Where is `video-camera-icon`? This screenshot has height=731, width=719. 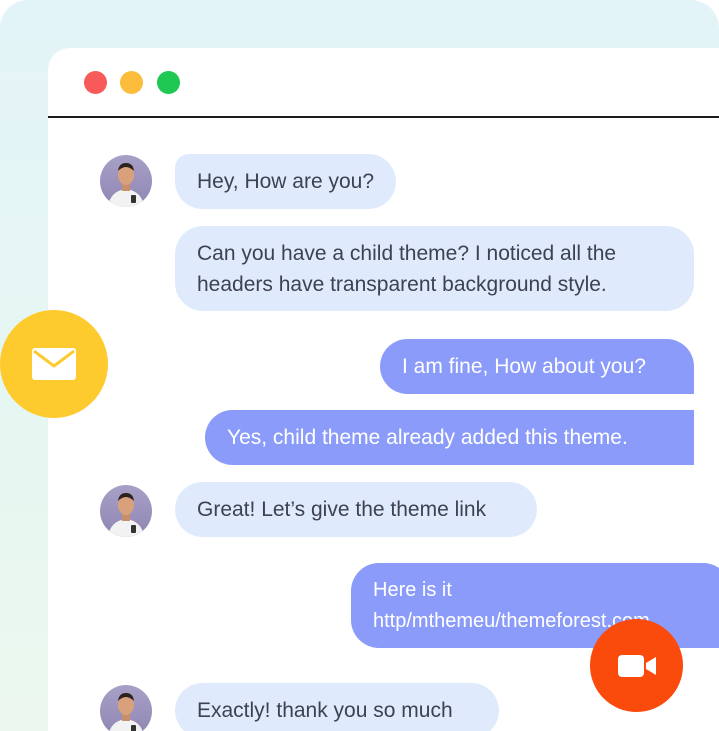 video-camera-icon is located at coordinates (636, 665).